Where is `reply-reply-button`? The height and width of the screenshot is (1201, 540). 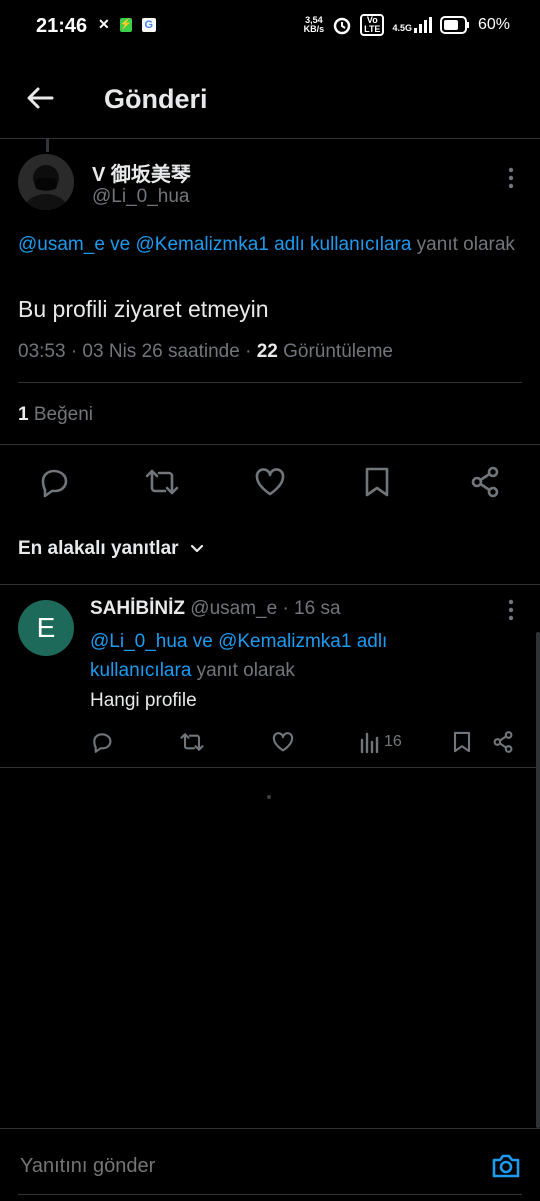 reply-reply-button is located at coordinates (102, 742).